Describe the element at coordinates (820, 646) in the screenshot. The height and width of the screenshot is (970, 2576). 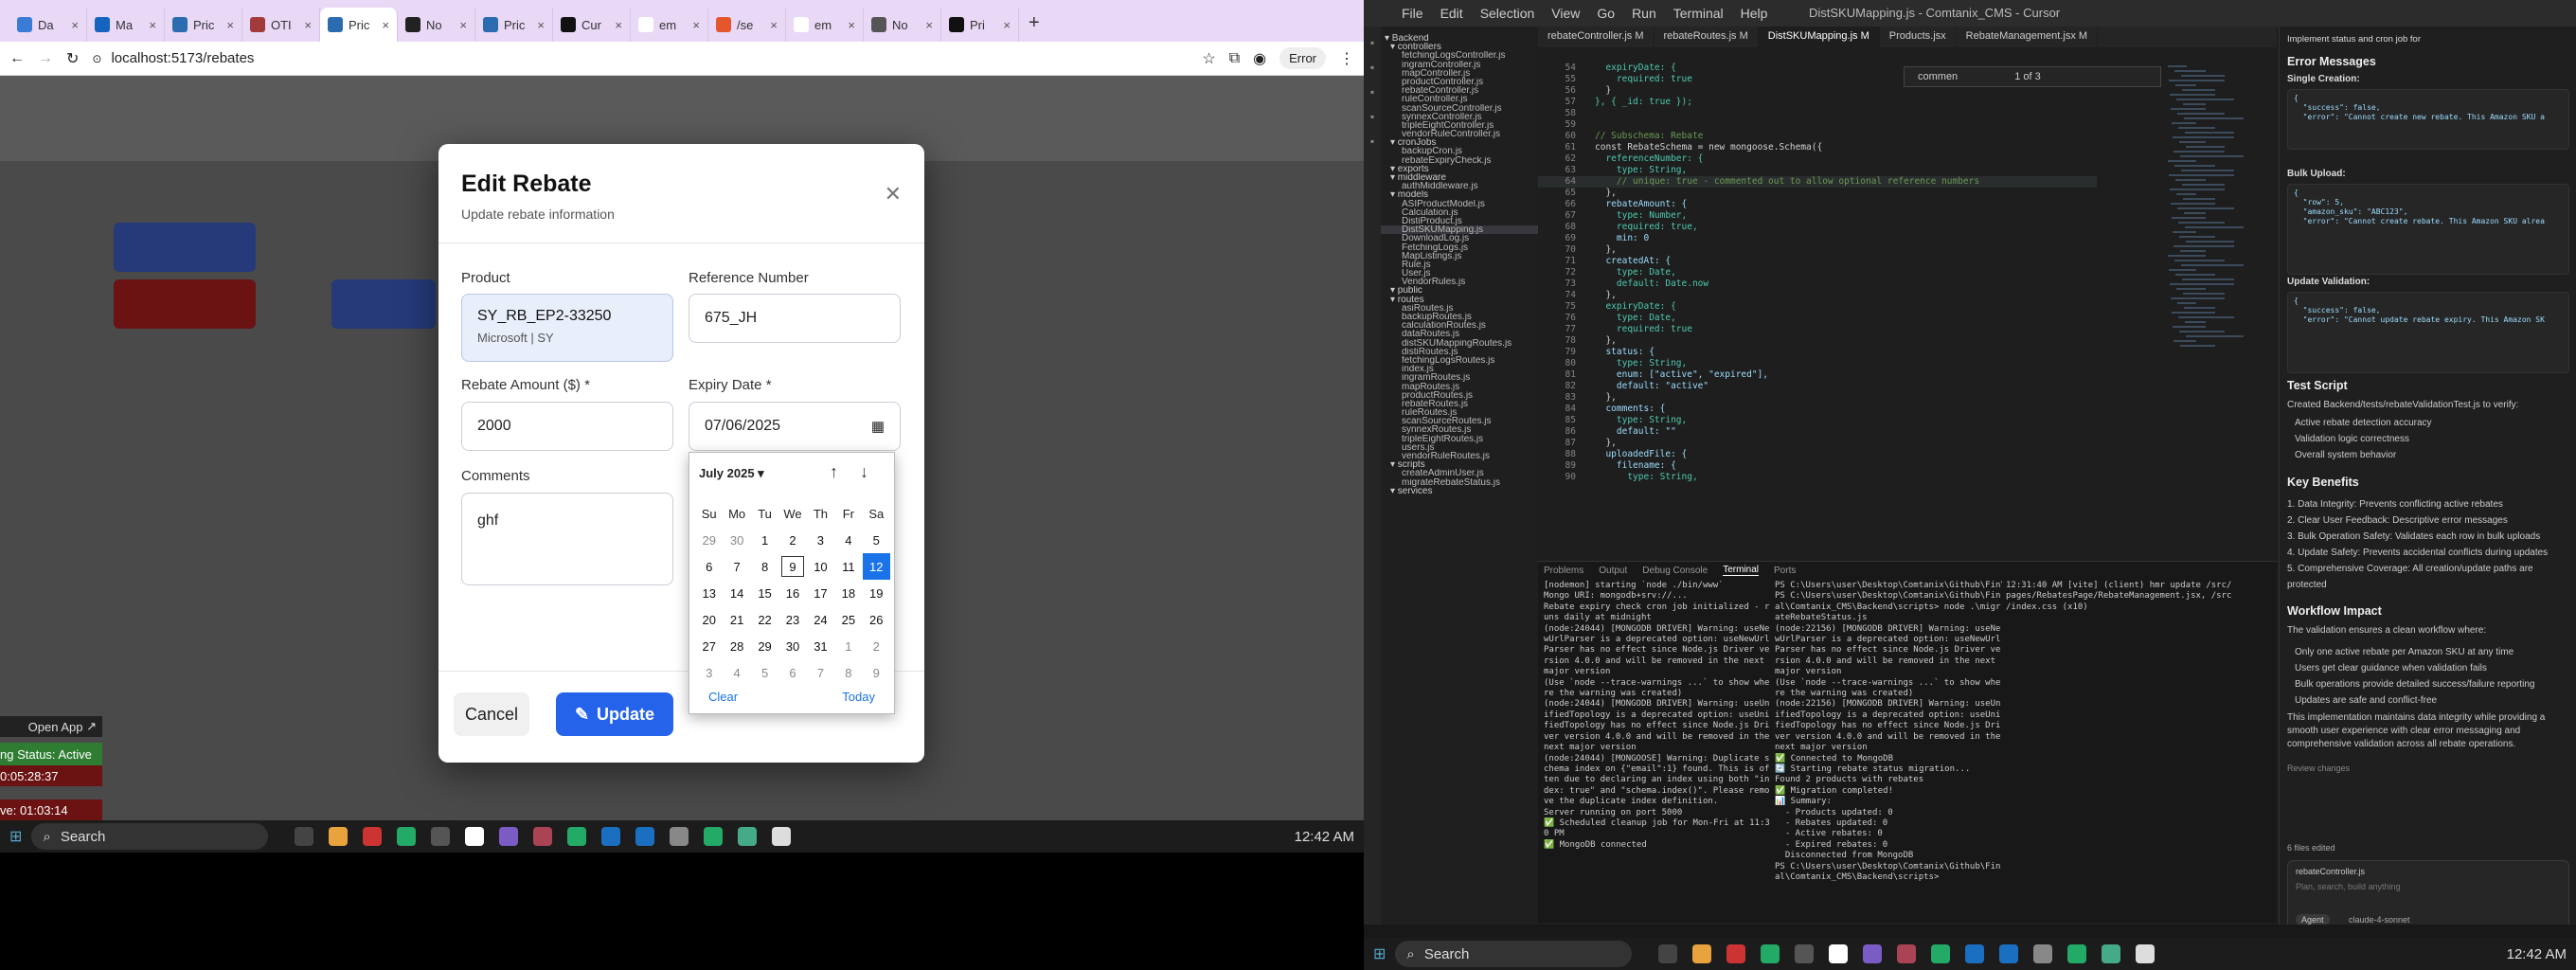
I see `calendar-day: 31` at that location.